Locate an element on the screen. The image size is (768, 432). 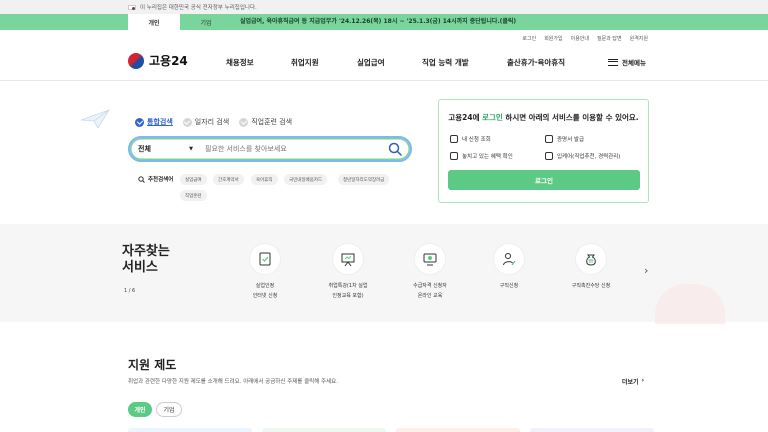
support-tab-personal: 개인 is located at coordinates (140, 409).